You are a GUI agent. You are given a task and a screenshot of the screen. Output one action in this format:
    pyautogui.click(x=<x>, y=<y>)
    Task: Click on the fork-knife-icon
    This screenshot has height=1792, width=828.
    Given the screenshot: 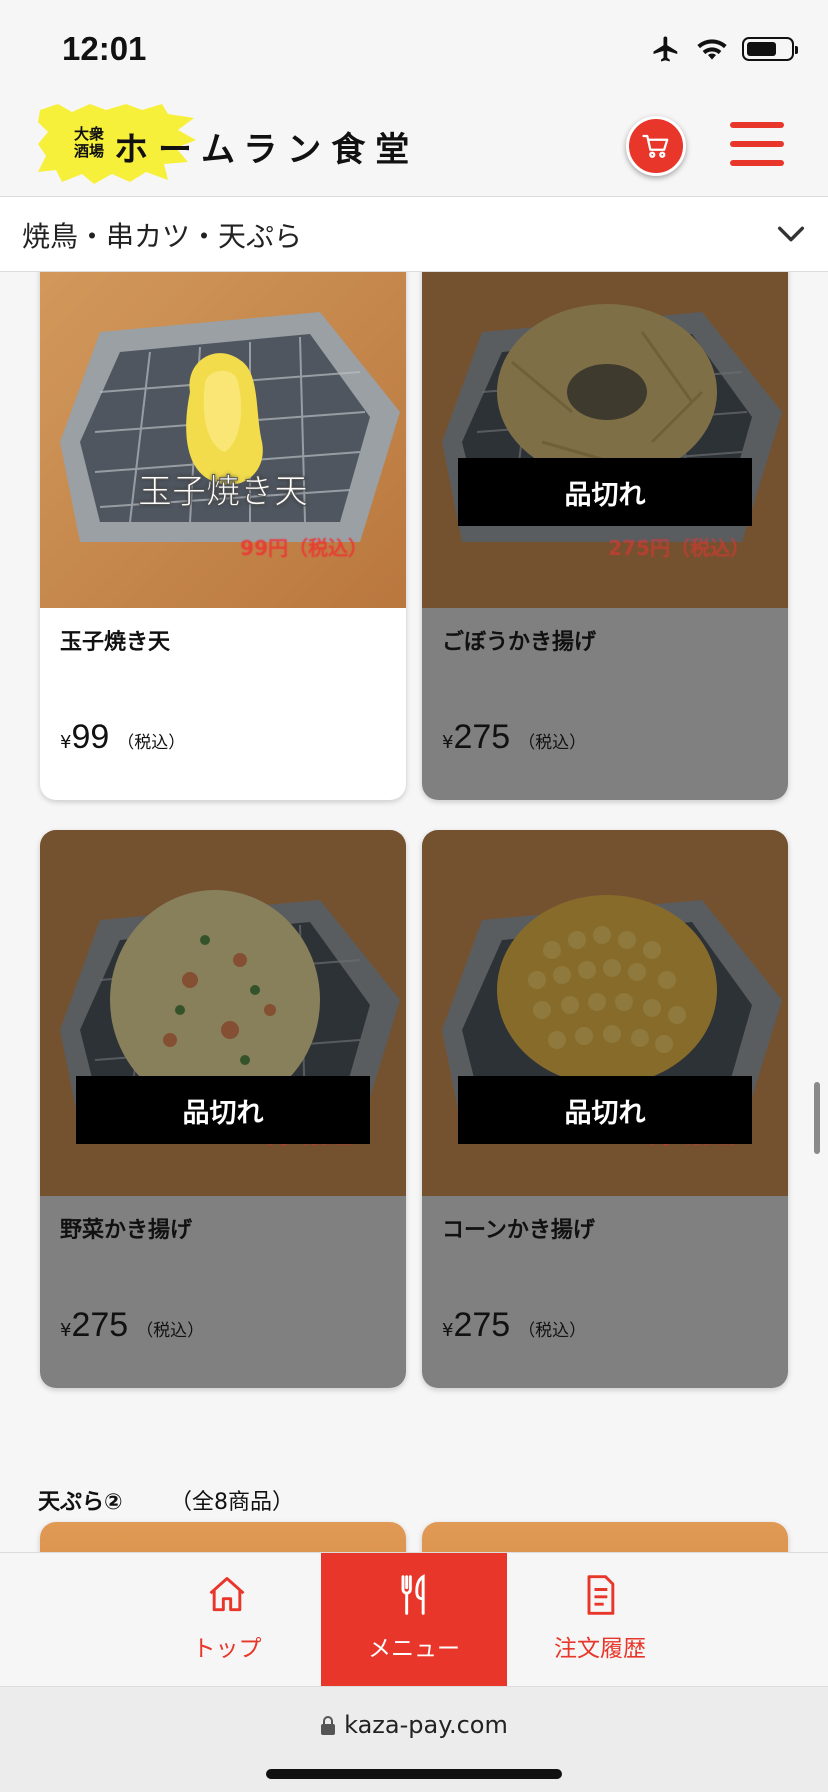 What is the action you would take?
    pyautogui.click(x=413, y=1594)
    